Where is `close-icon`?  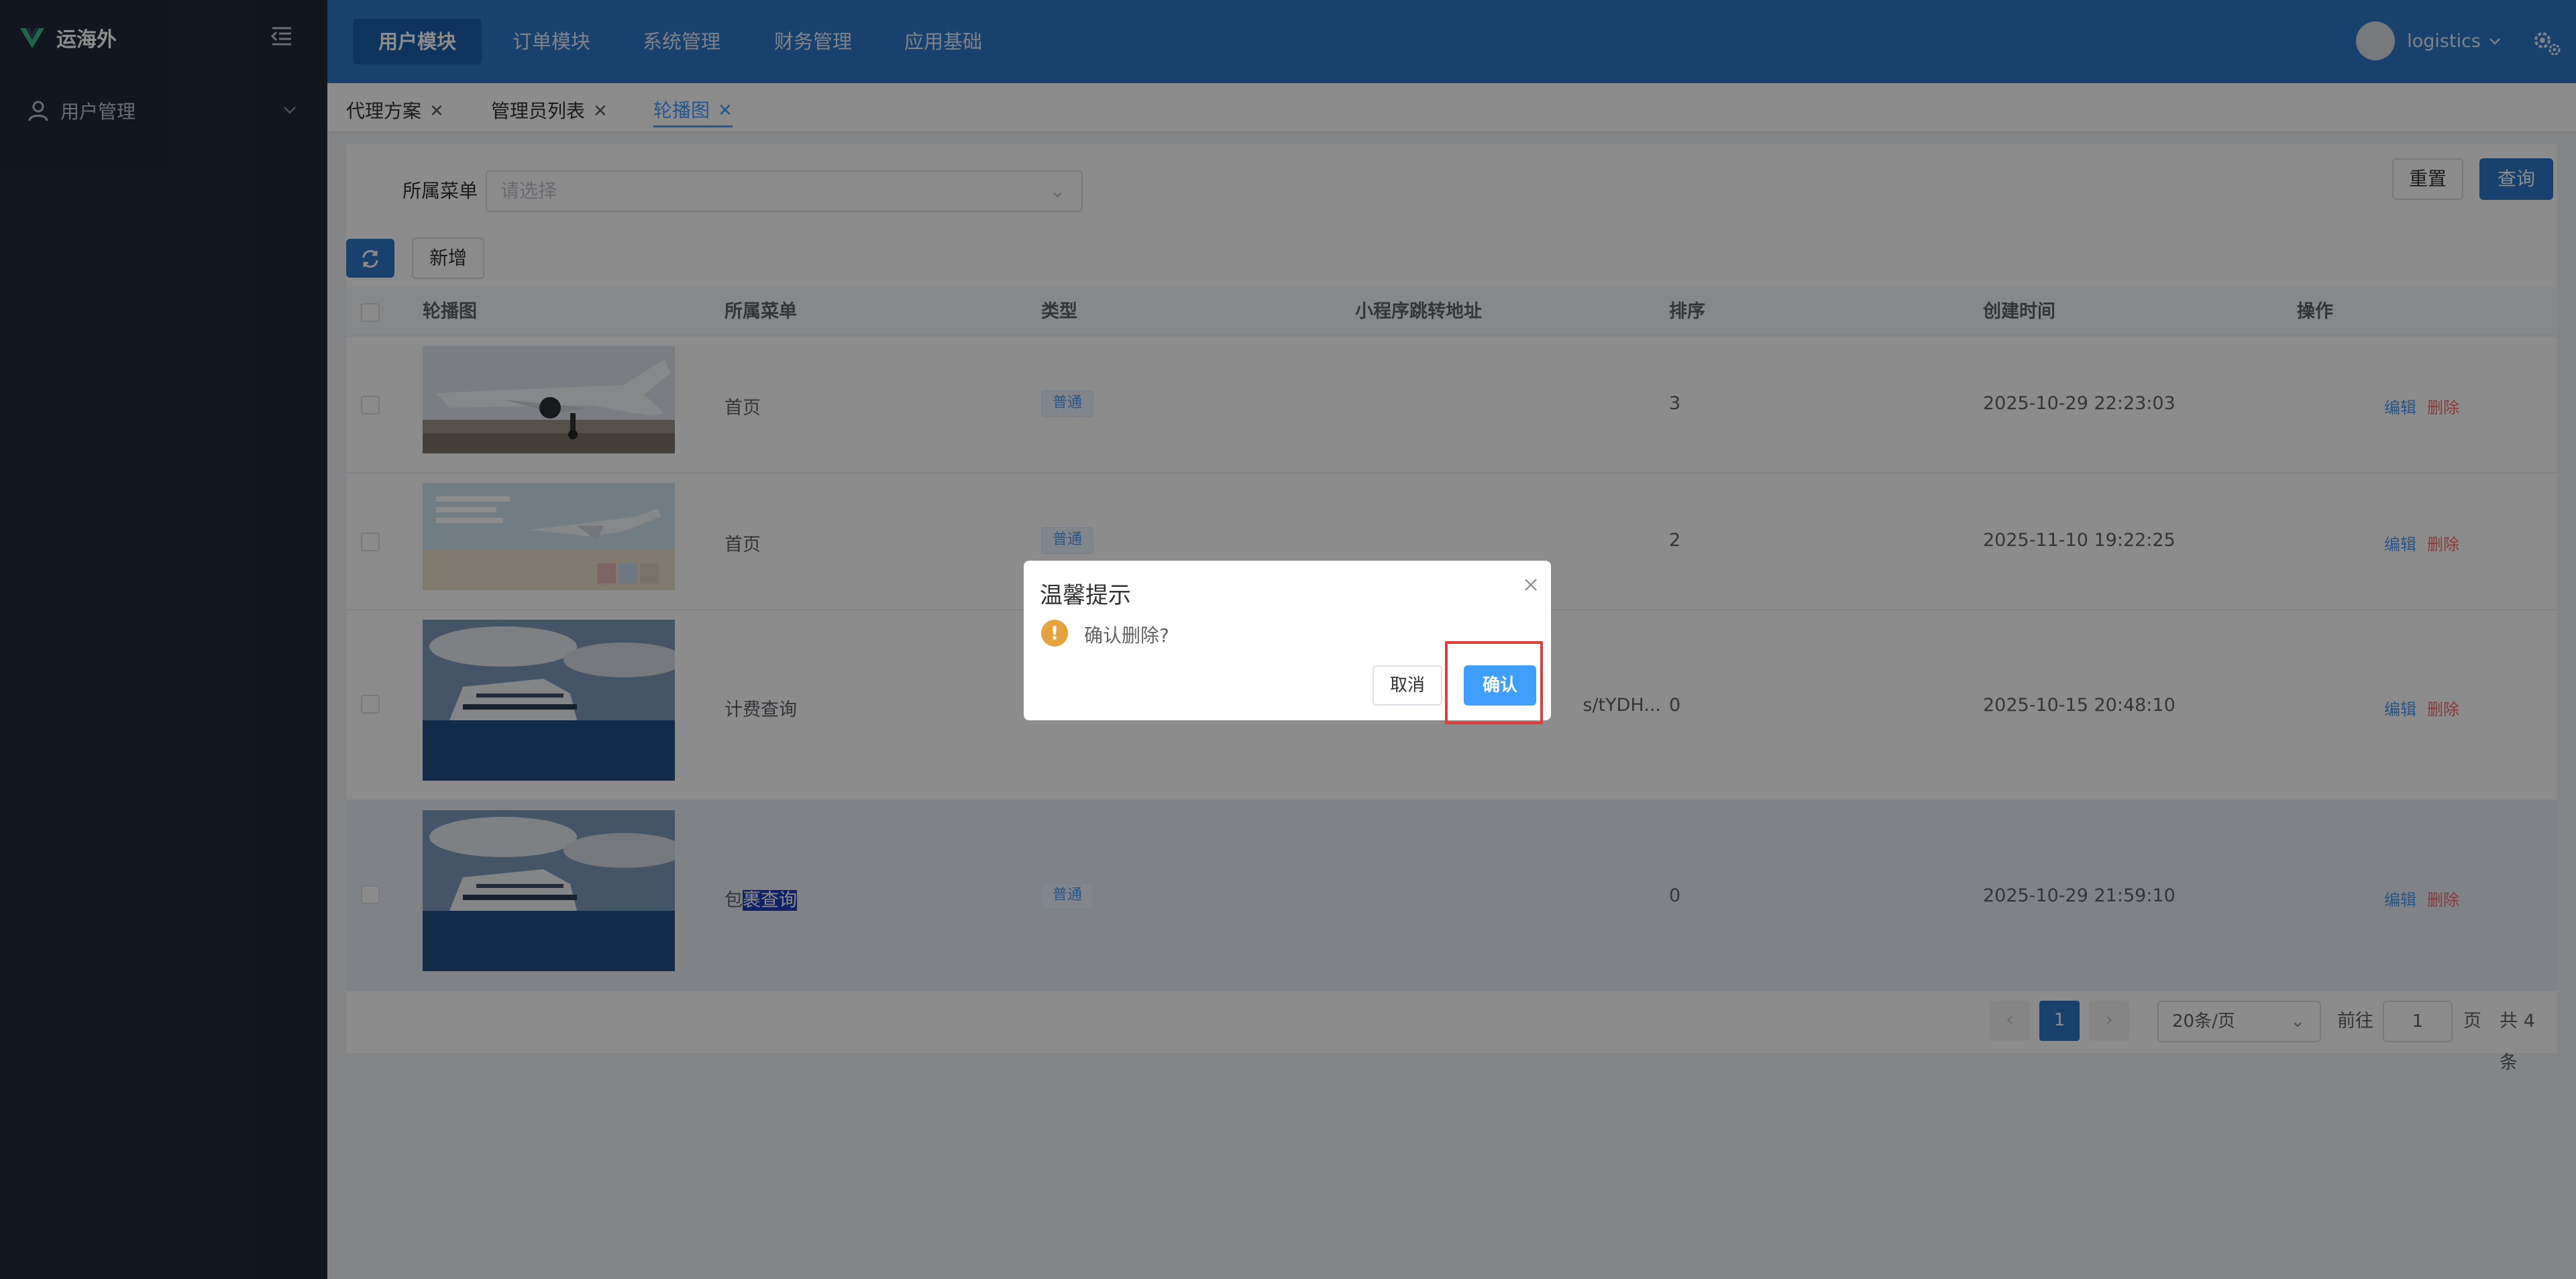 close-icon is located at coordinates (1530, 584).